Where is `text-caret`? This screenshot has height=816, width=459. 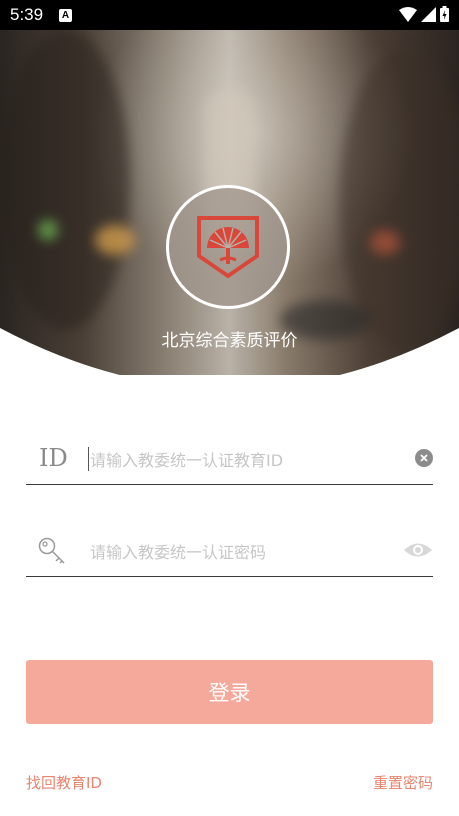 text-caret is located at coordinates (88, 459).